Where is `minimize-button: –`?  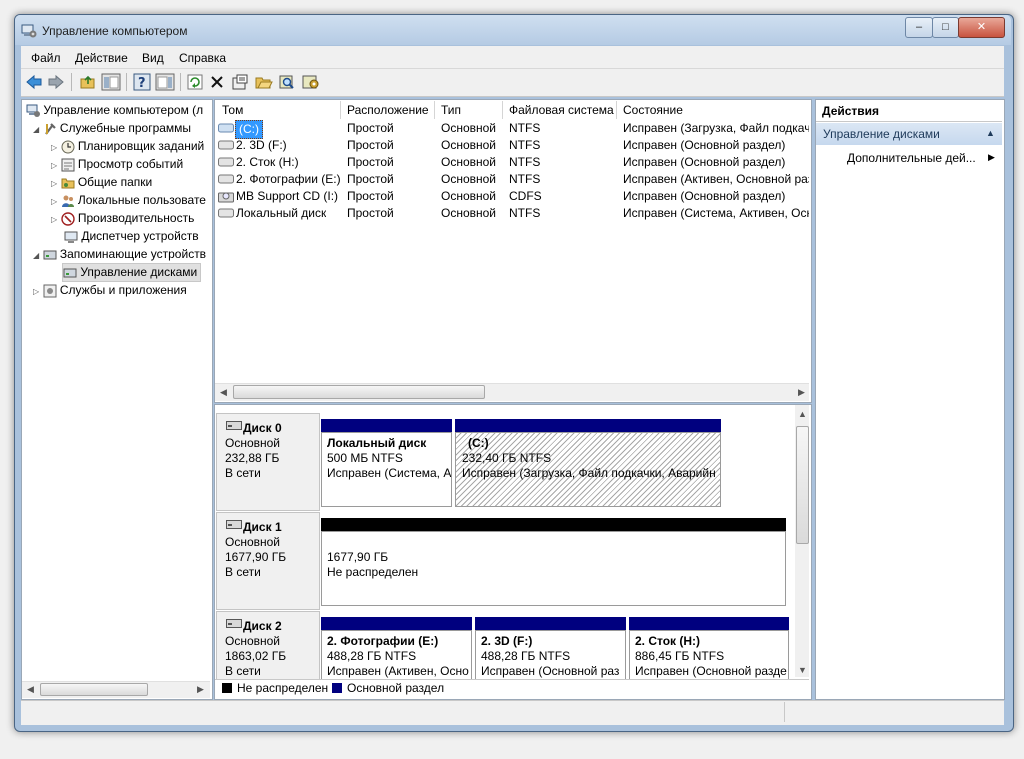 minimize-button: – is located at coordinates (919, 27).